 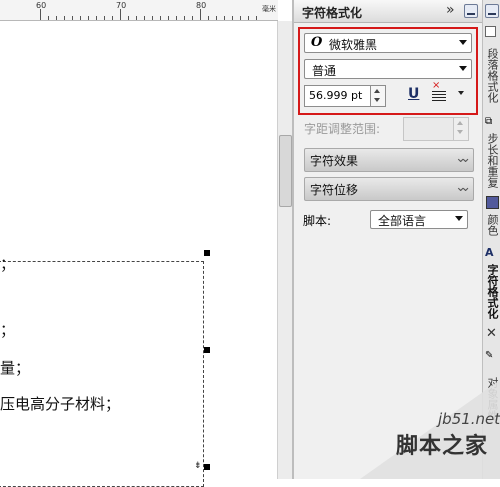 What do you see at coordinates (353, 45) in the screenshot?
I see `font-family-value: 微软雅黑` at bounding box center [353, 45].